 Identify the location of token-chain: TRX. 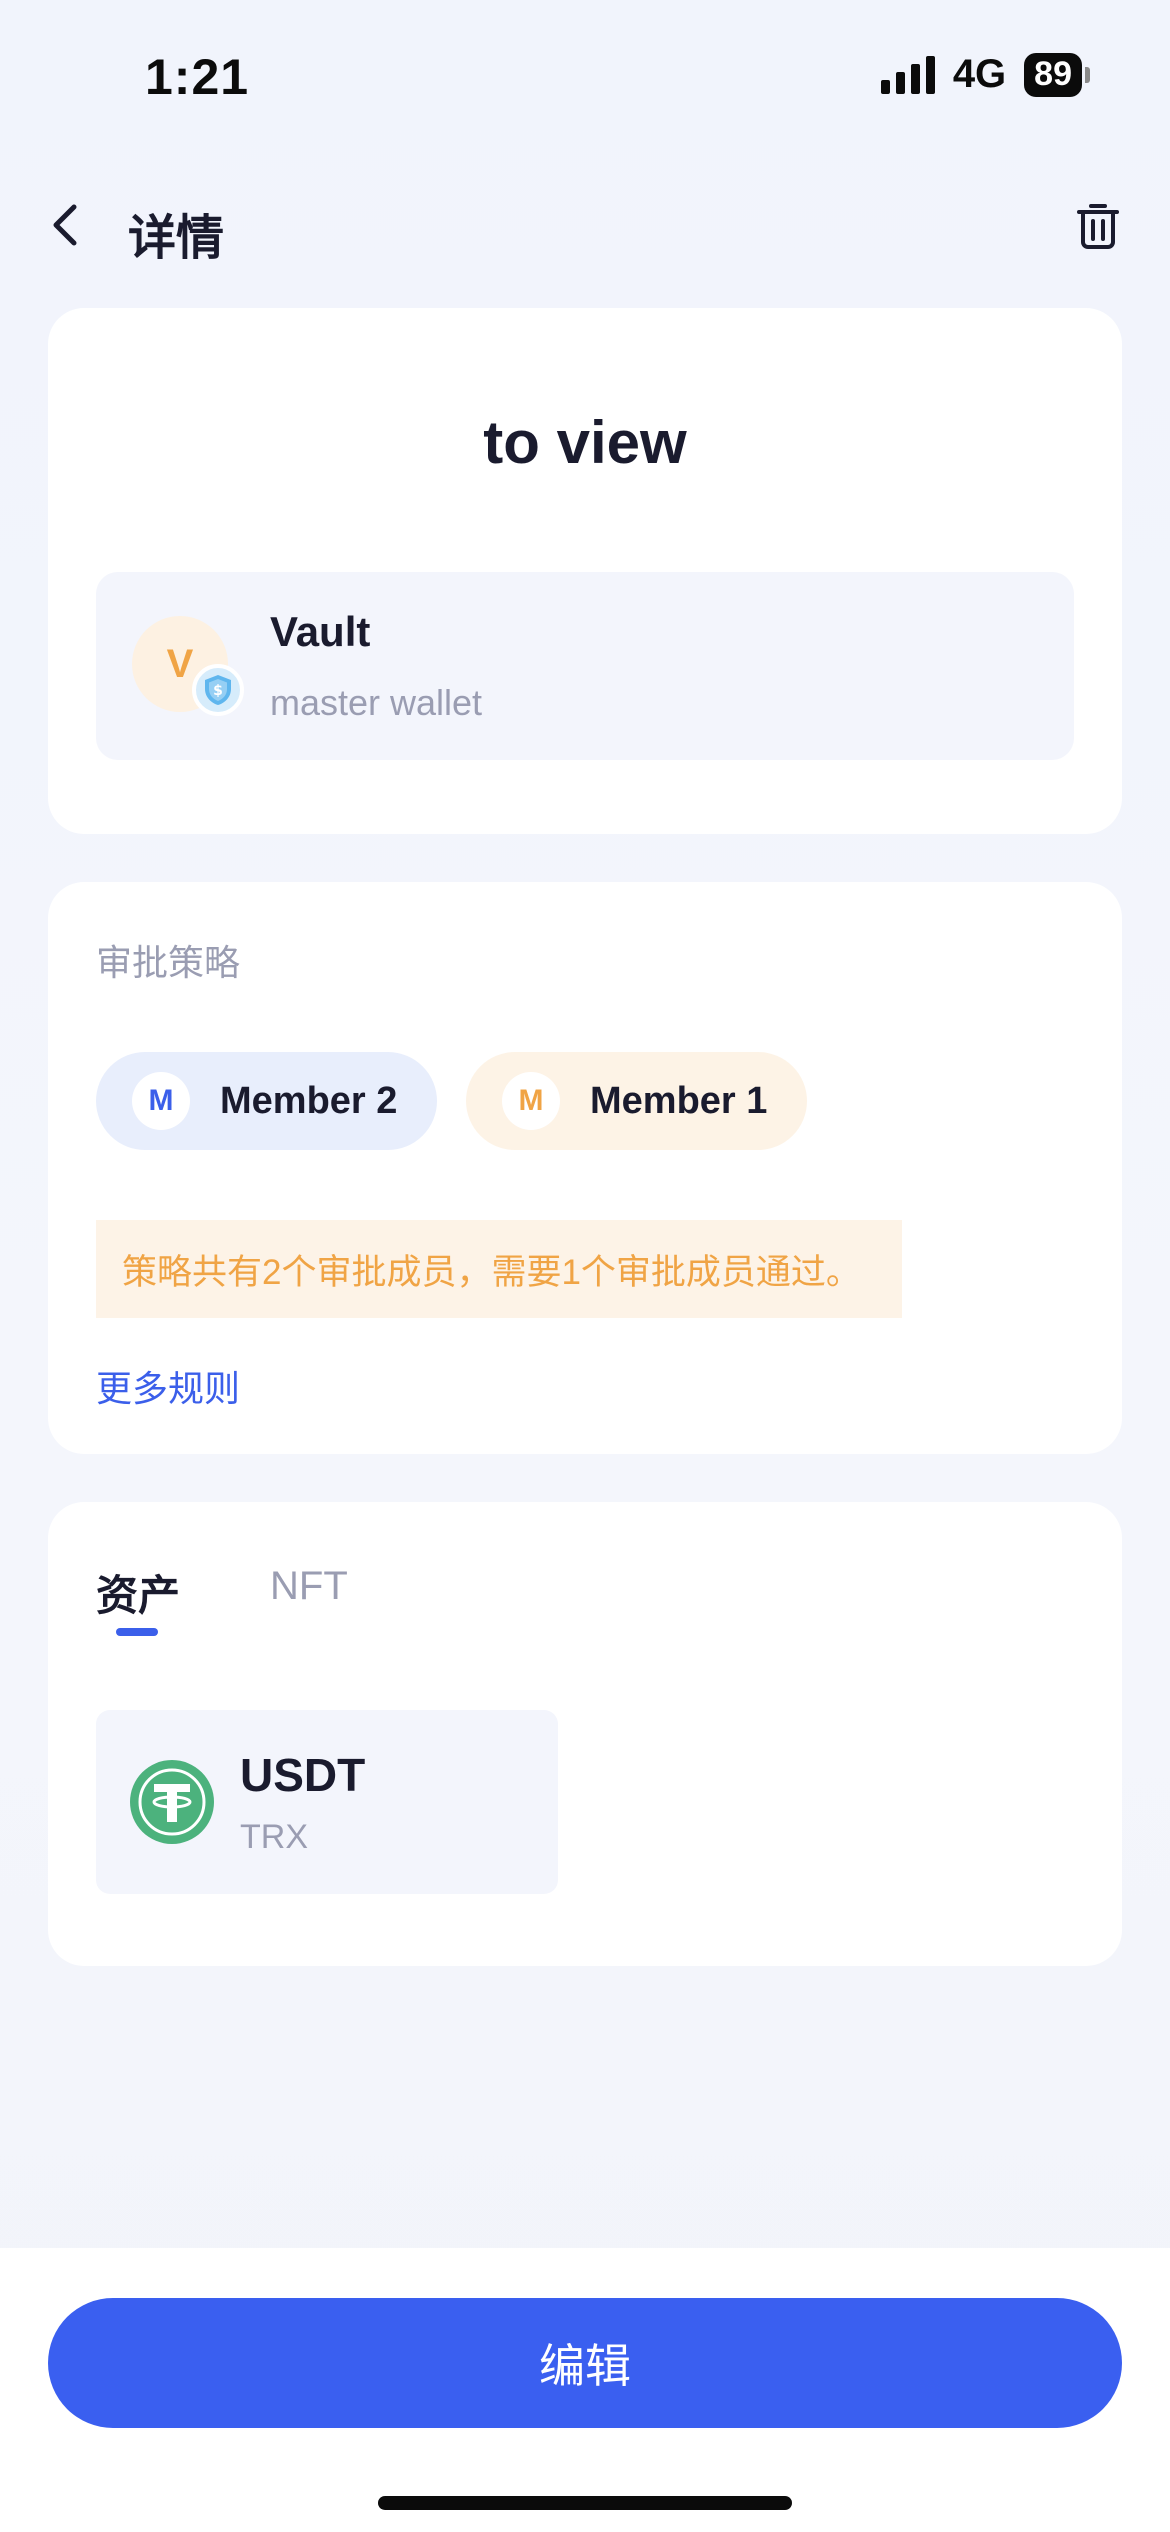
(274, 1837).